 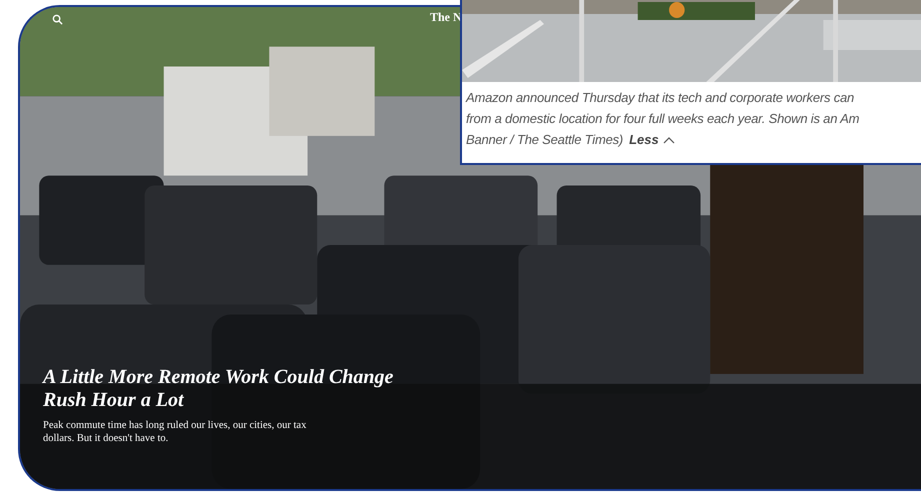 I want to click on chevron-up-icon, so click(x=668, y=140).